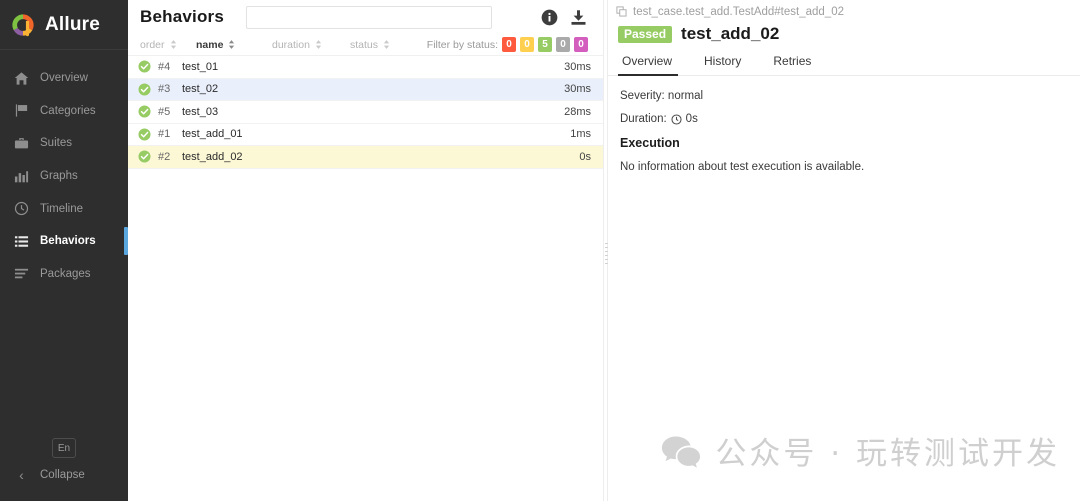 The height and width of the screenshot is (501, 1080). What do you see at coordinates (738, 12) in the screenshot?
I see `breadcrumb-text: test_case.test_add.TestAdd#test_add_02` at bounding box center [738, 12].